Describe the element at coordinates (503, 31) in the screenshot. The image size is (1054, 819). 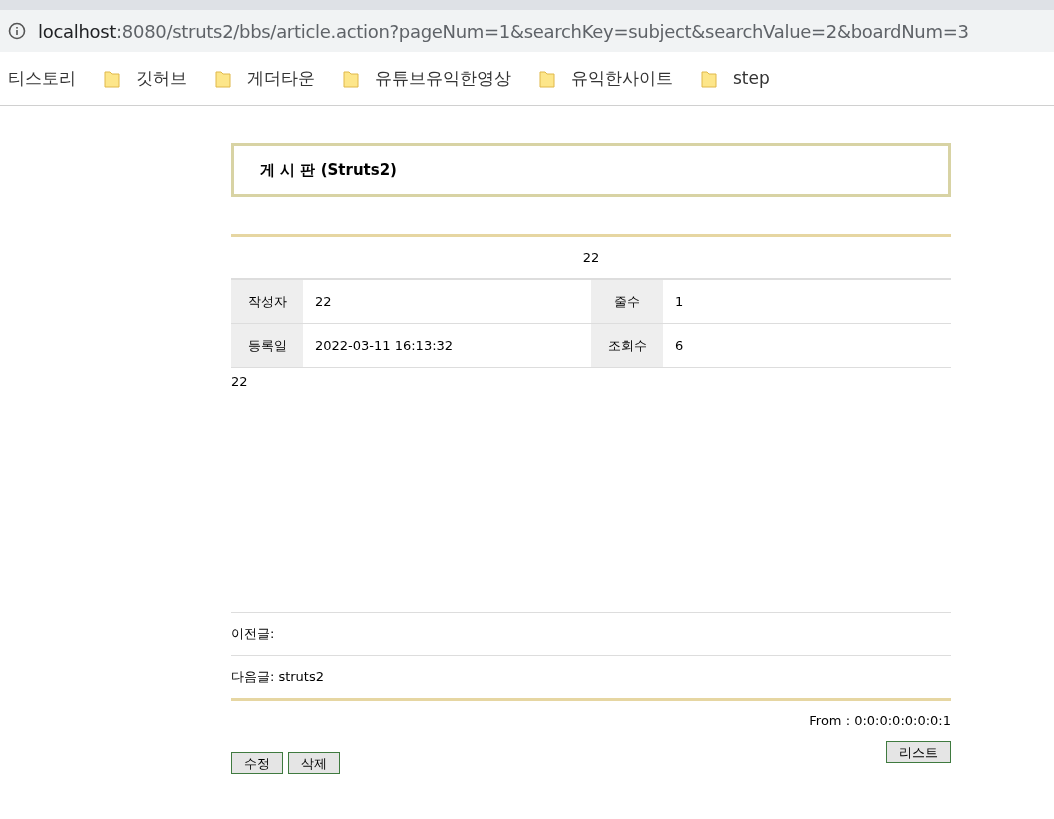
I see `url-text: localhost:8080/struts2/bbs/article.action?pageNum=1&searchKey=subject&searchValue=2&boardNum=3` at that location.